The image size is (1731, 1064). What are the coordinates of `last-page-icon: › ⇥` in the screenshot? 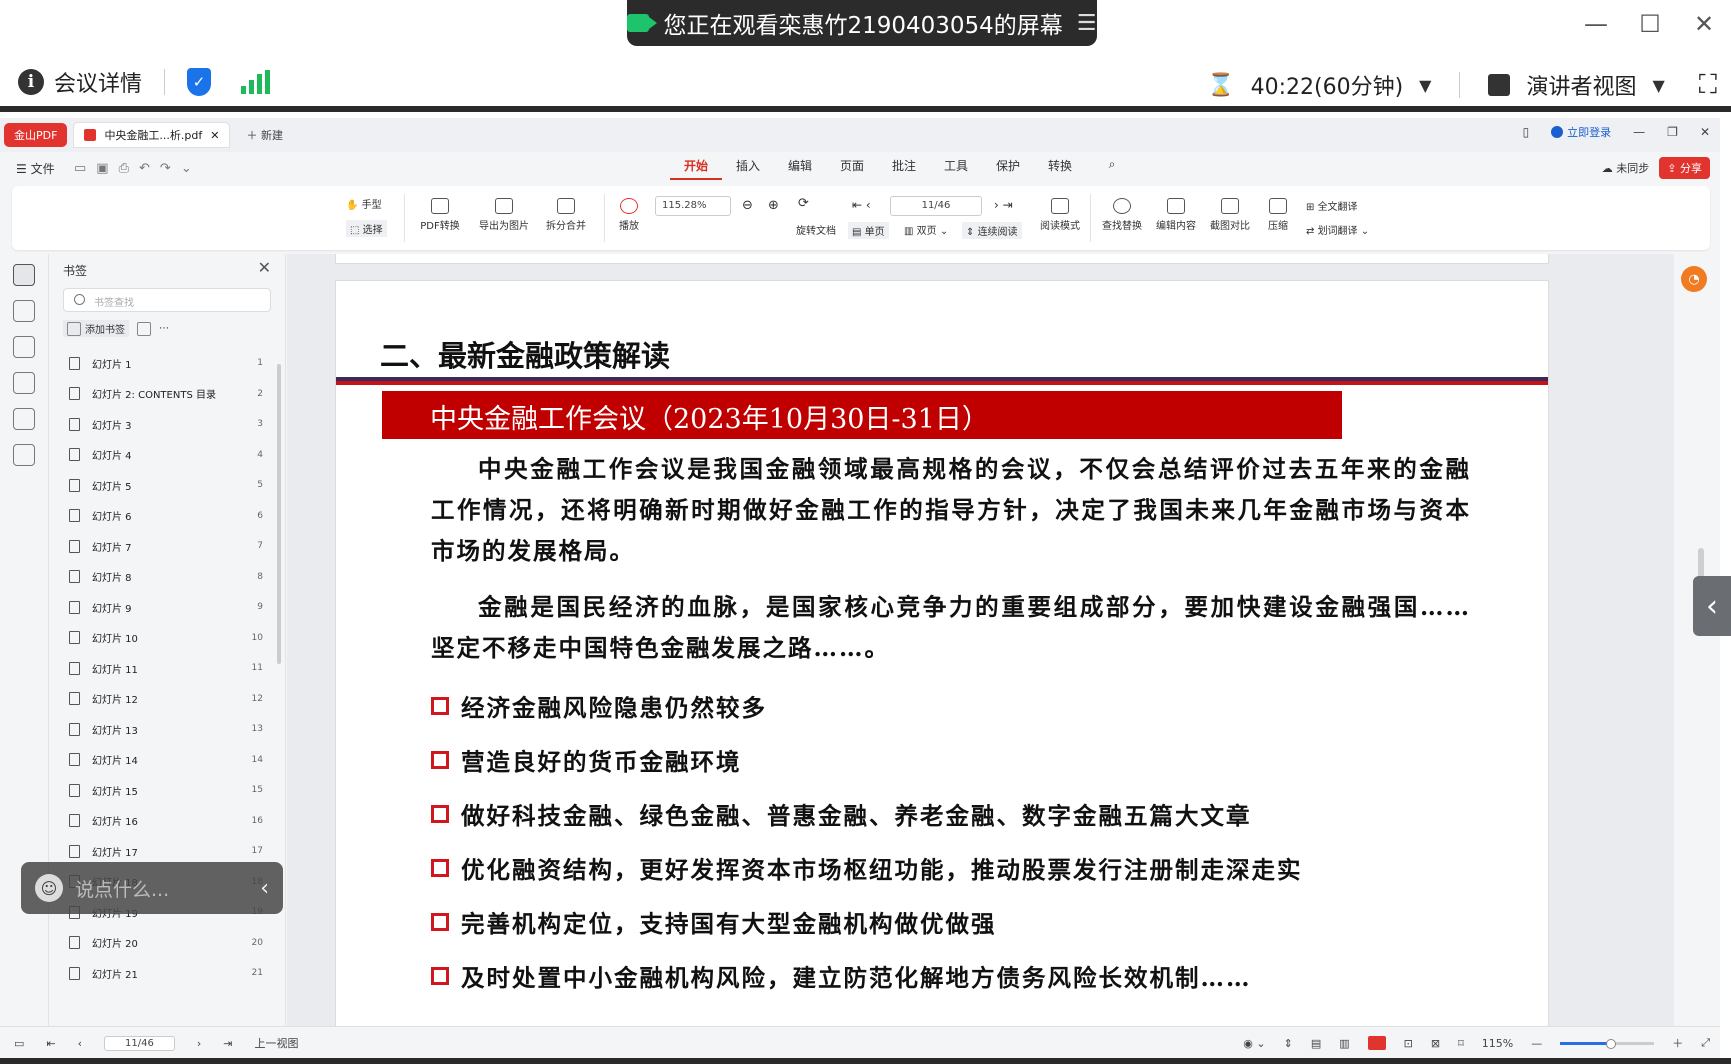 It's located at (1003, 205).